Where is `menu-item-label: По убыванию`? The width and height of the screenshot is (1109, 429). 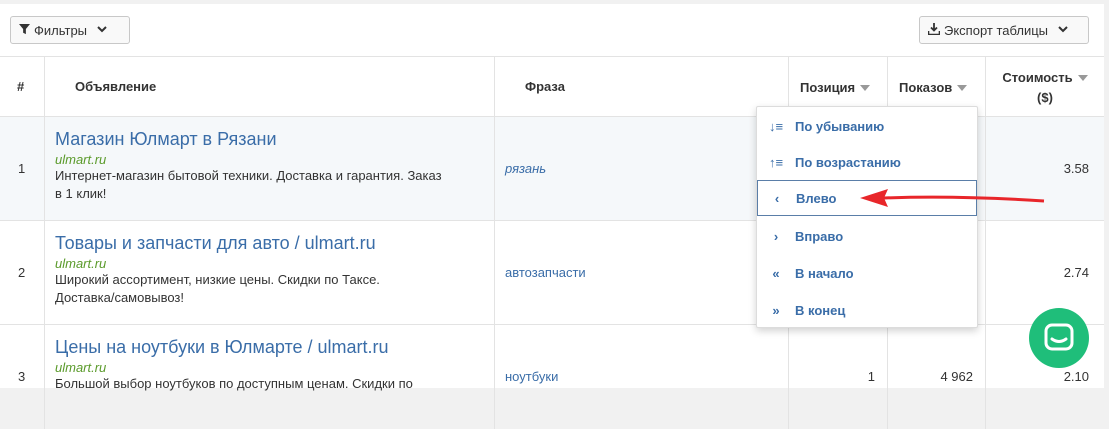 menu-item-label: По убыванию is located at coordinates (840, 126).